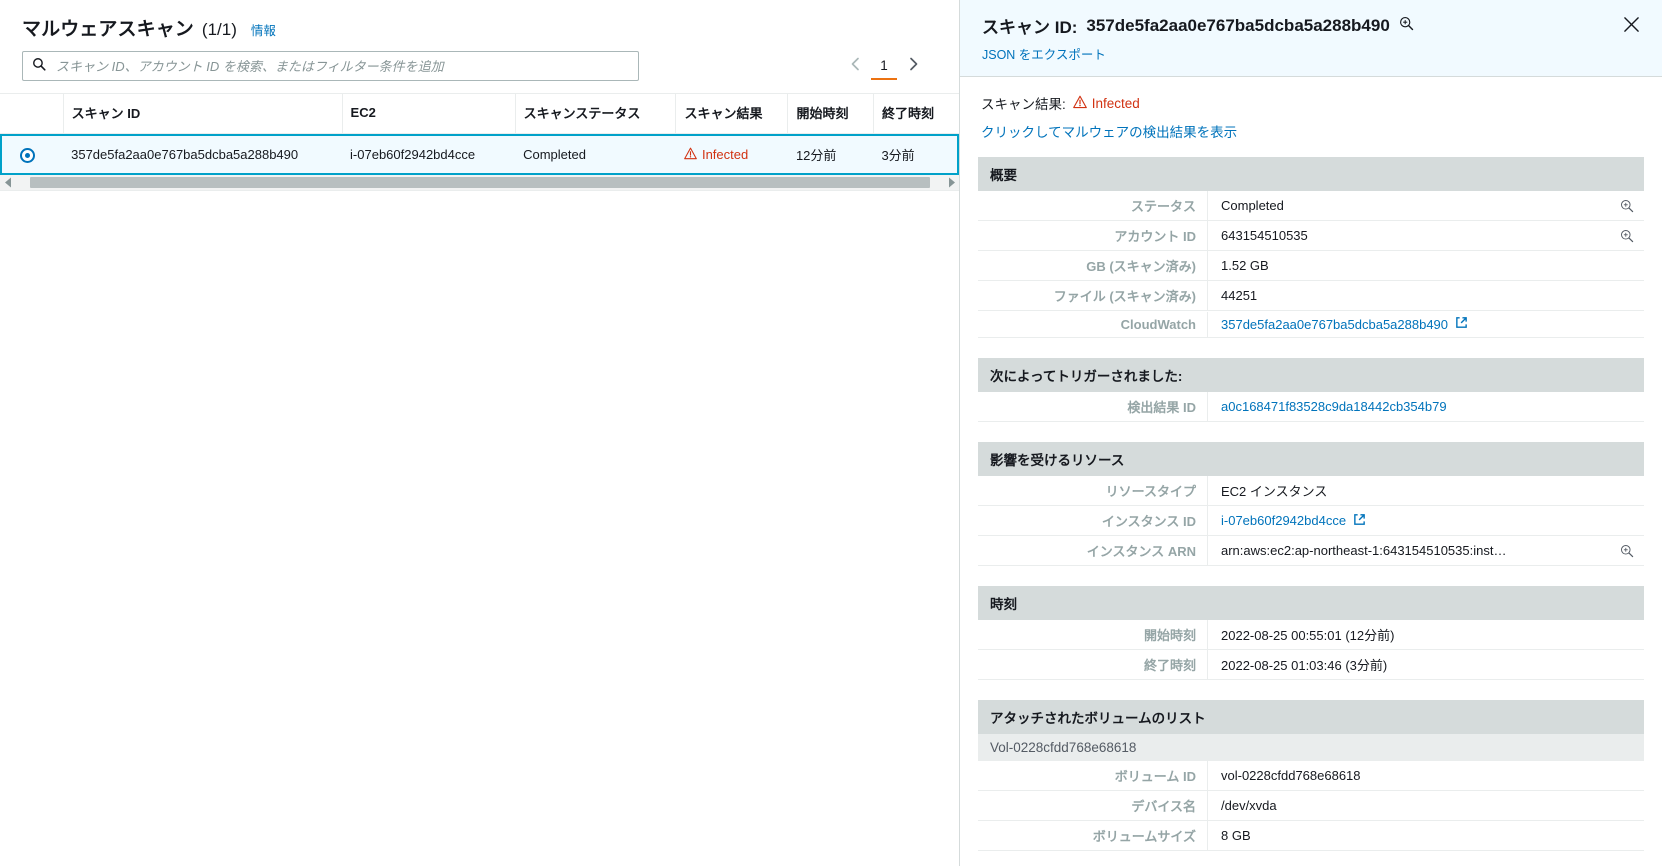 Image resolution: width=1662 pixels, height=866 pixels. What do you see at coordinates (202, 113) in the screenshot?
I see `column-header-scan-id: スキャン ID` at bounding box center [202, 113].